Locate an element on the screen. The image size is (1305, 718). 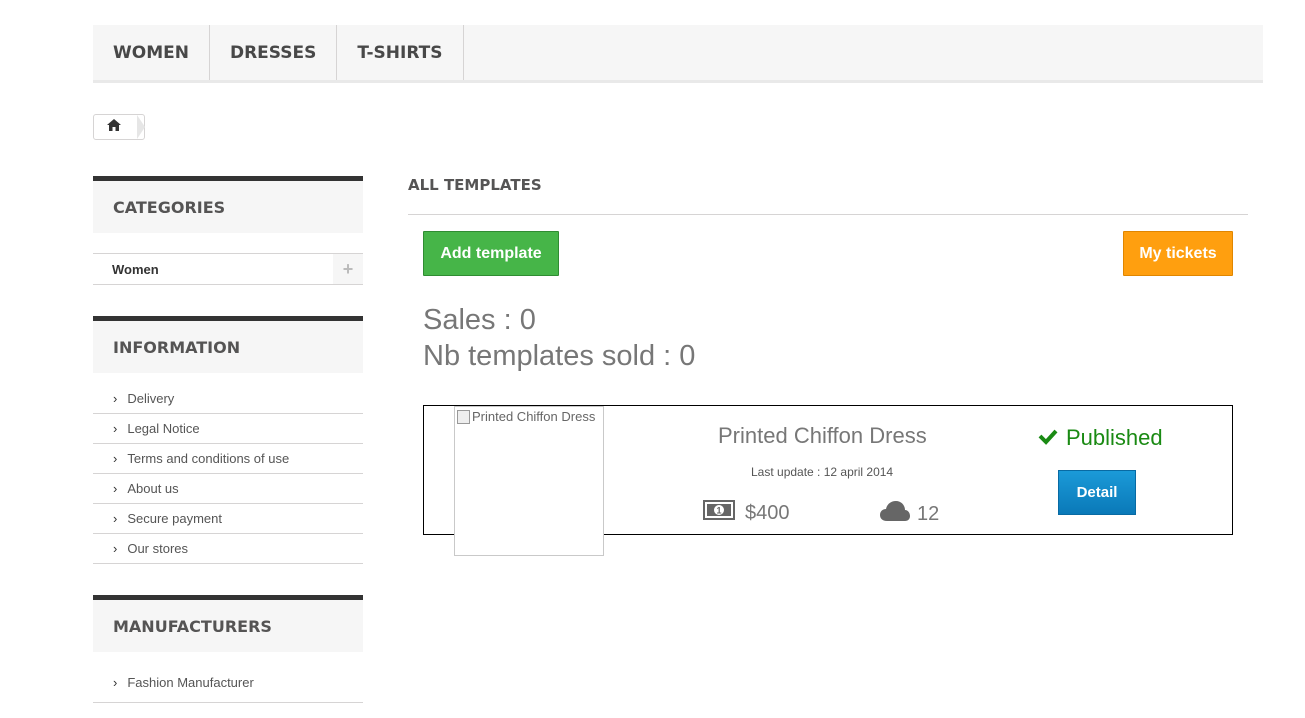
broken-image-icon is located at coordinates (463, 417).